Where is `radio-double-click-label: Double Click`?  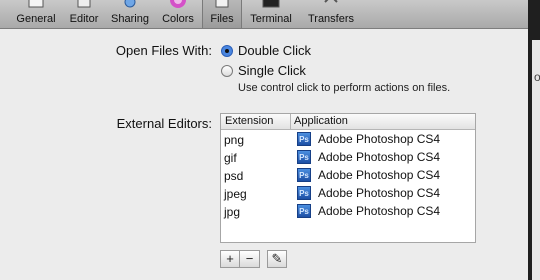 radio-double-click-label: Double Click is located at coordinates (274, 50).